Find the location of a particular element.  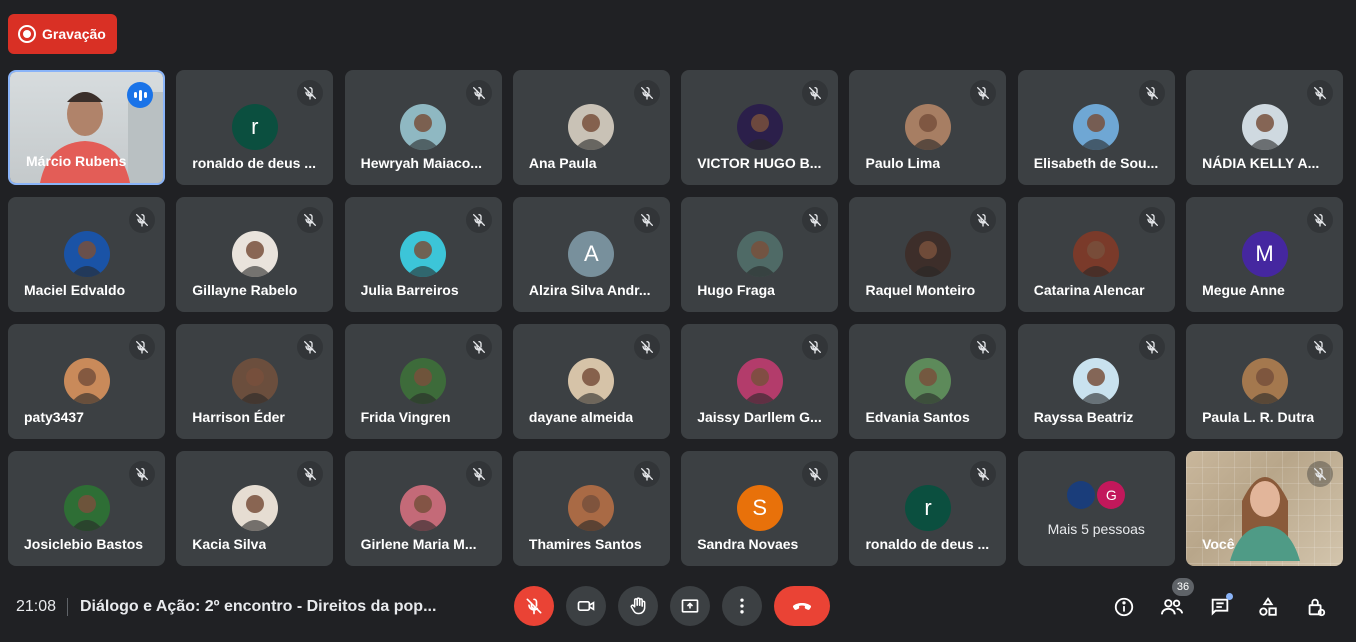

participant-tile: Maciel Edvaldo is located at coordinates (86, 254).